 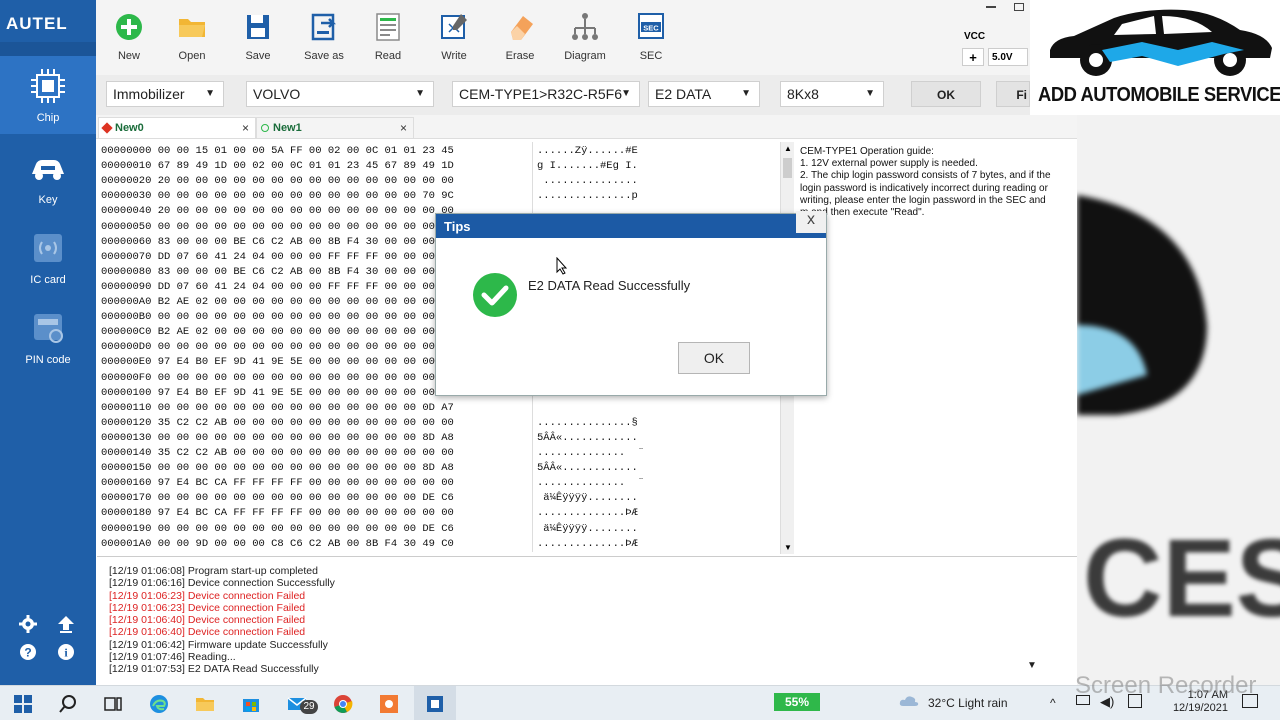 What do you see at coordinates (587, 166) in the screenshot?
I see `ascii-row: g I.......#Eg I.` at bounding box center [587, 166].